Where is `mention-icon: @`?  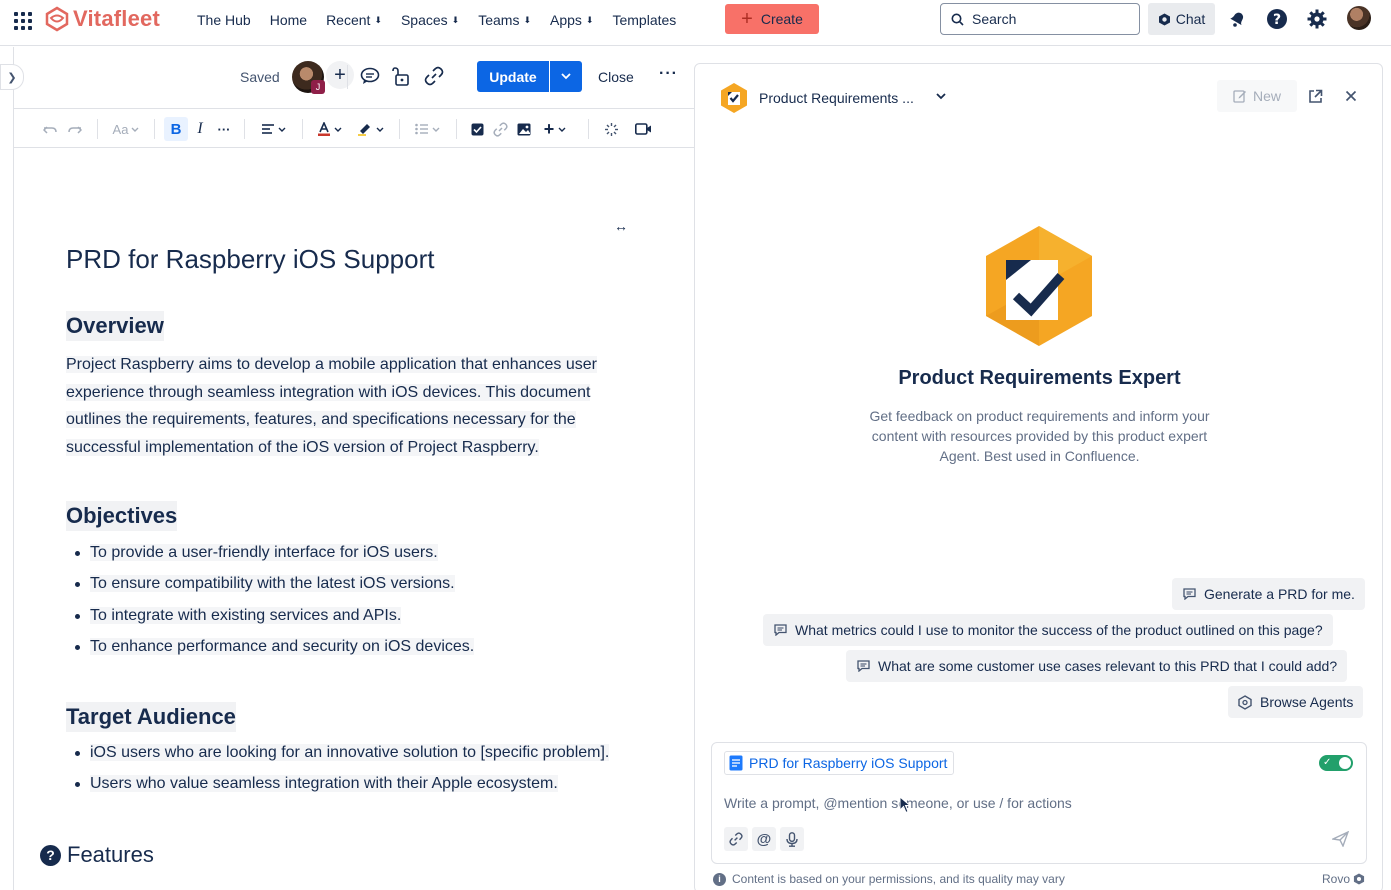 mention-icon: @ is located at coordinates (764, 839).